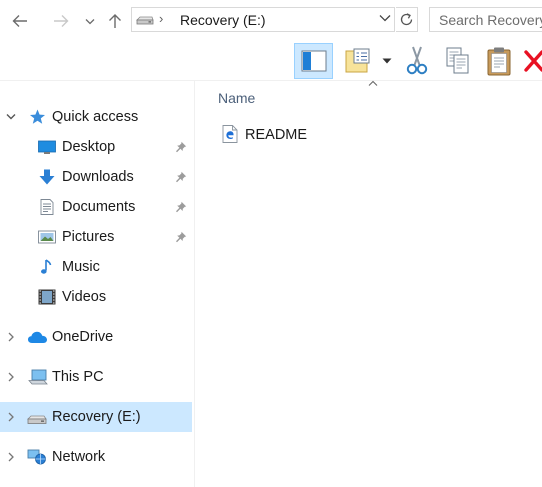  Describe the element at coordinates (83, 337) in the screenshot. I see `nav-item-label: OneDrive` at that location.